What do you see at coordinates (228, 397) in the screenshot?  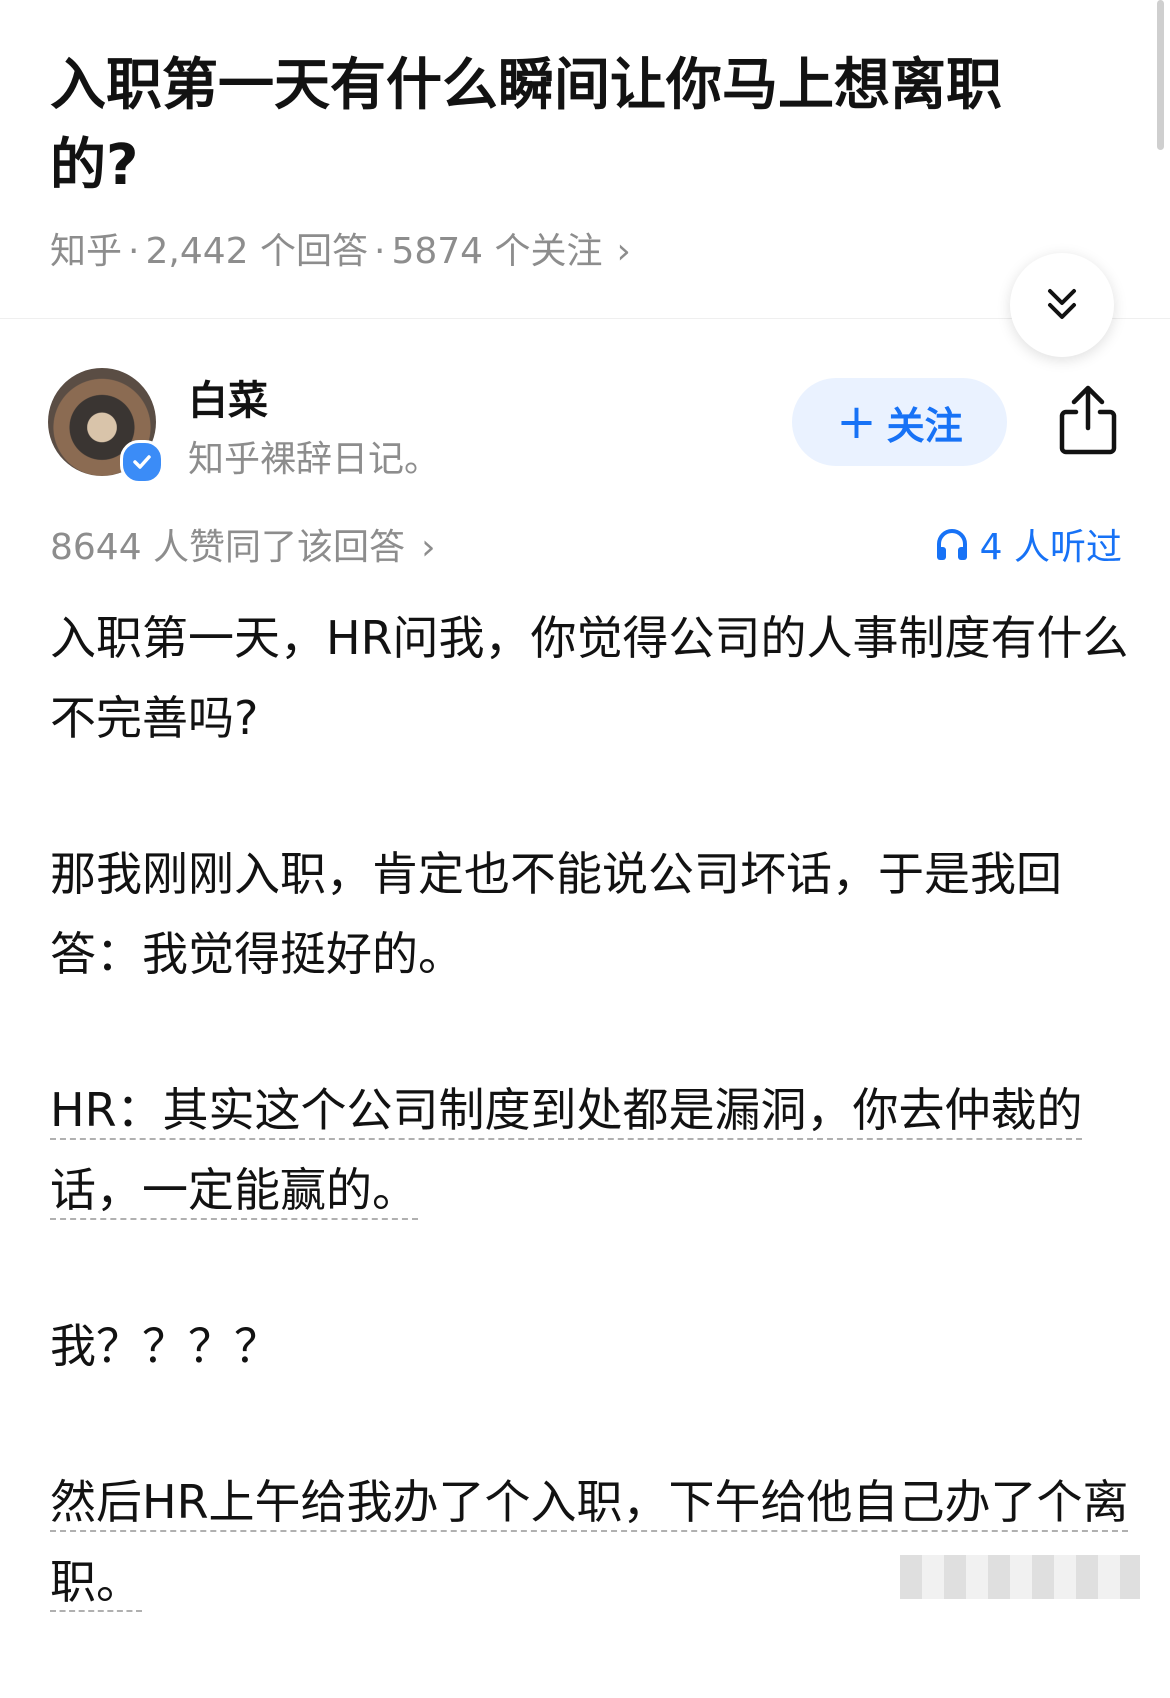 I see `author-name: 白菜` at bounding box center [228, 397].